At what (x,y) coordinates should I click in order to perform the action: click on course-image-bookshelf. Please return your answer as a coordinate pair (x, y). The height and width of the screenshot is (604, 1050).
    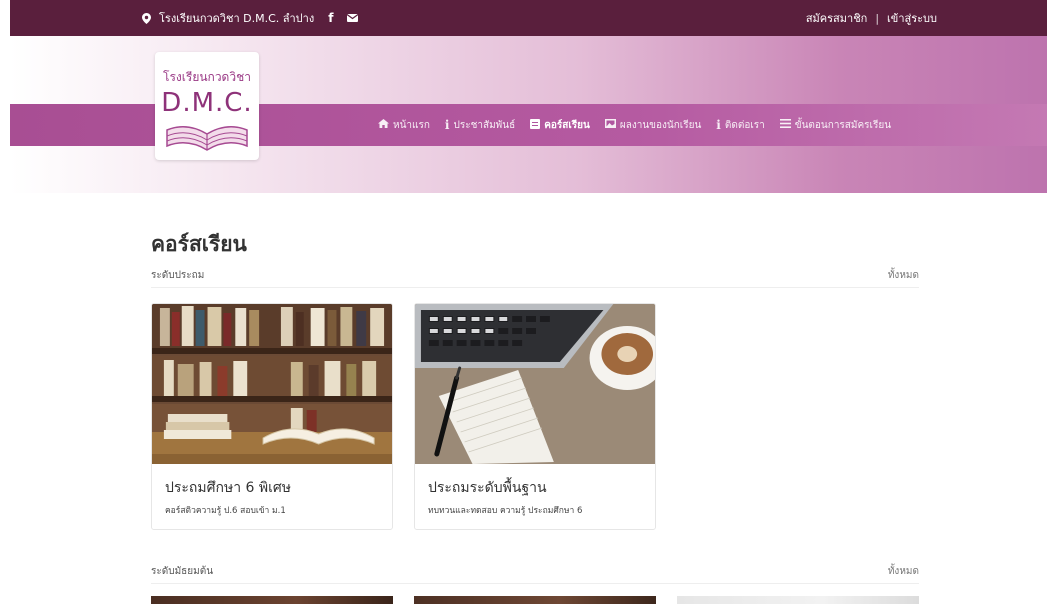
    Looking at the image, I should click on (272, 384).